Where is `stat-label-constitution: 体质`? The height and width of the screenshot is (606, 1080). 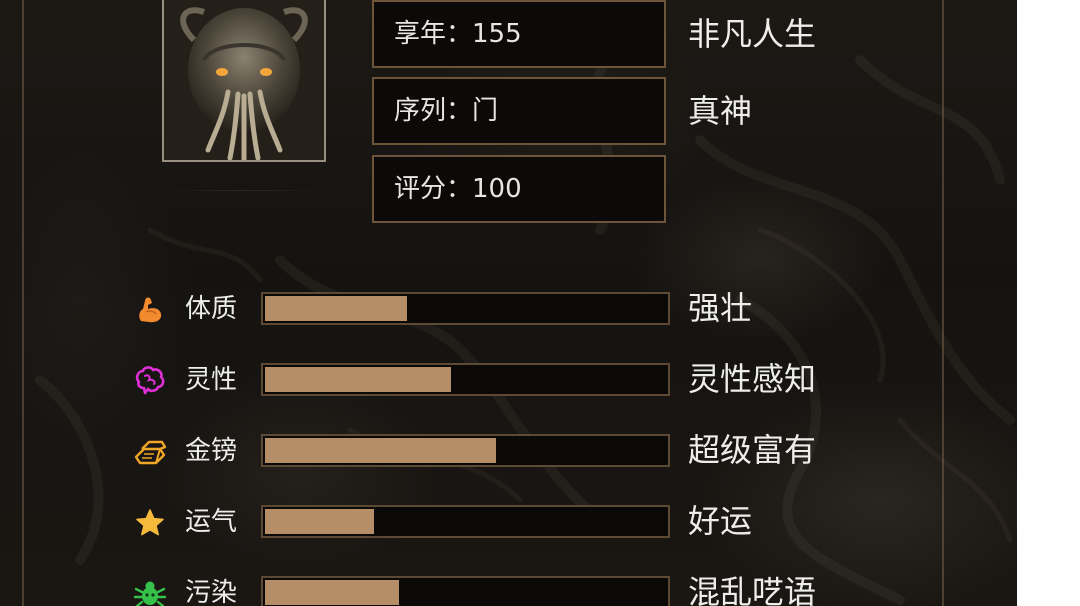 stat-label-constitution: 体质 is located at coordinates (211, 309).